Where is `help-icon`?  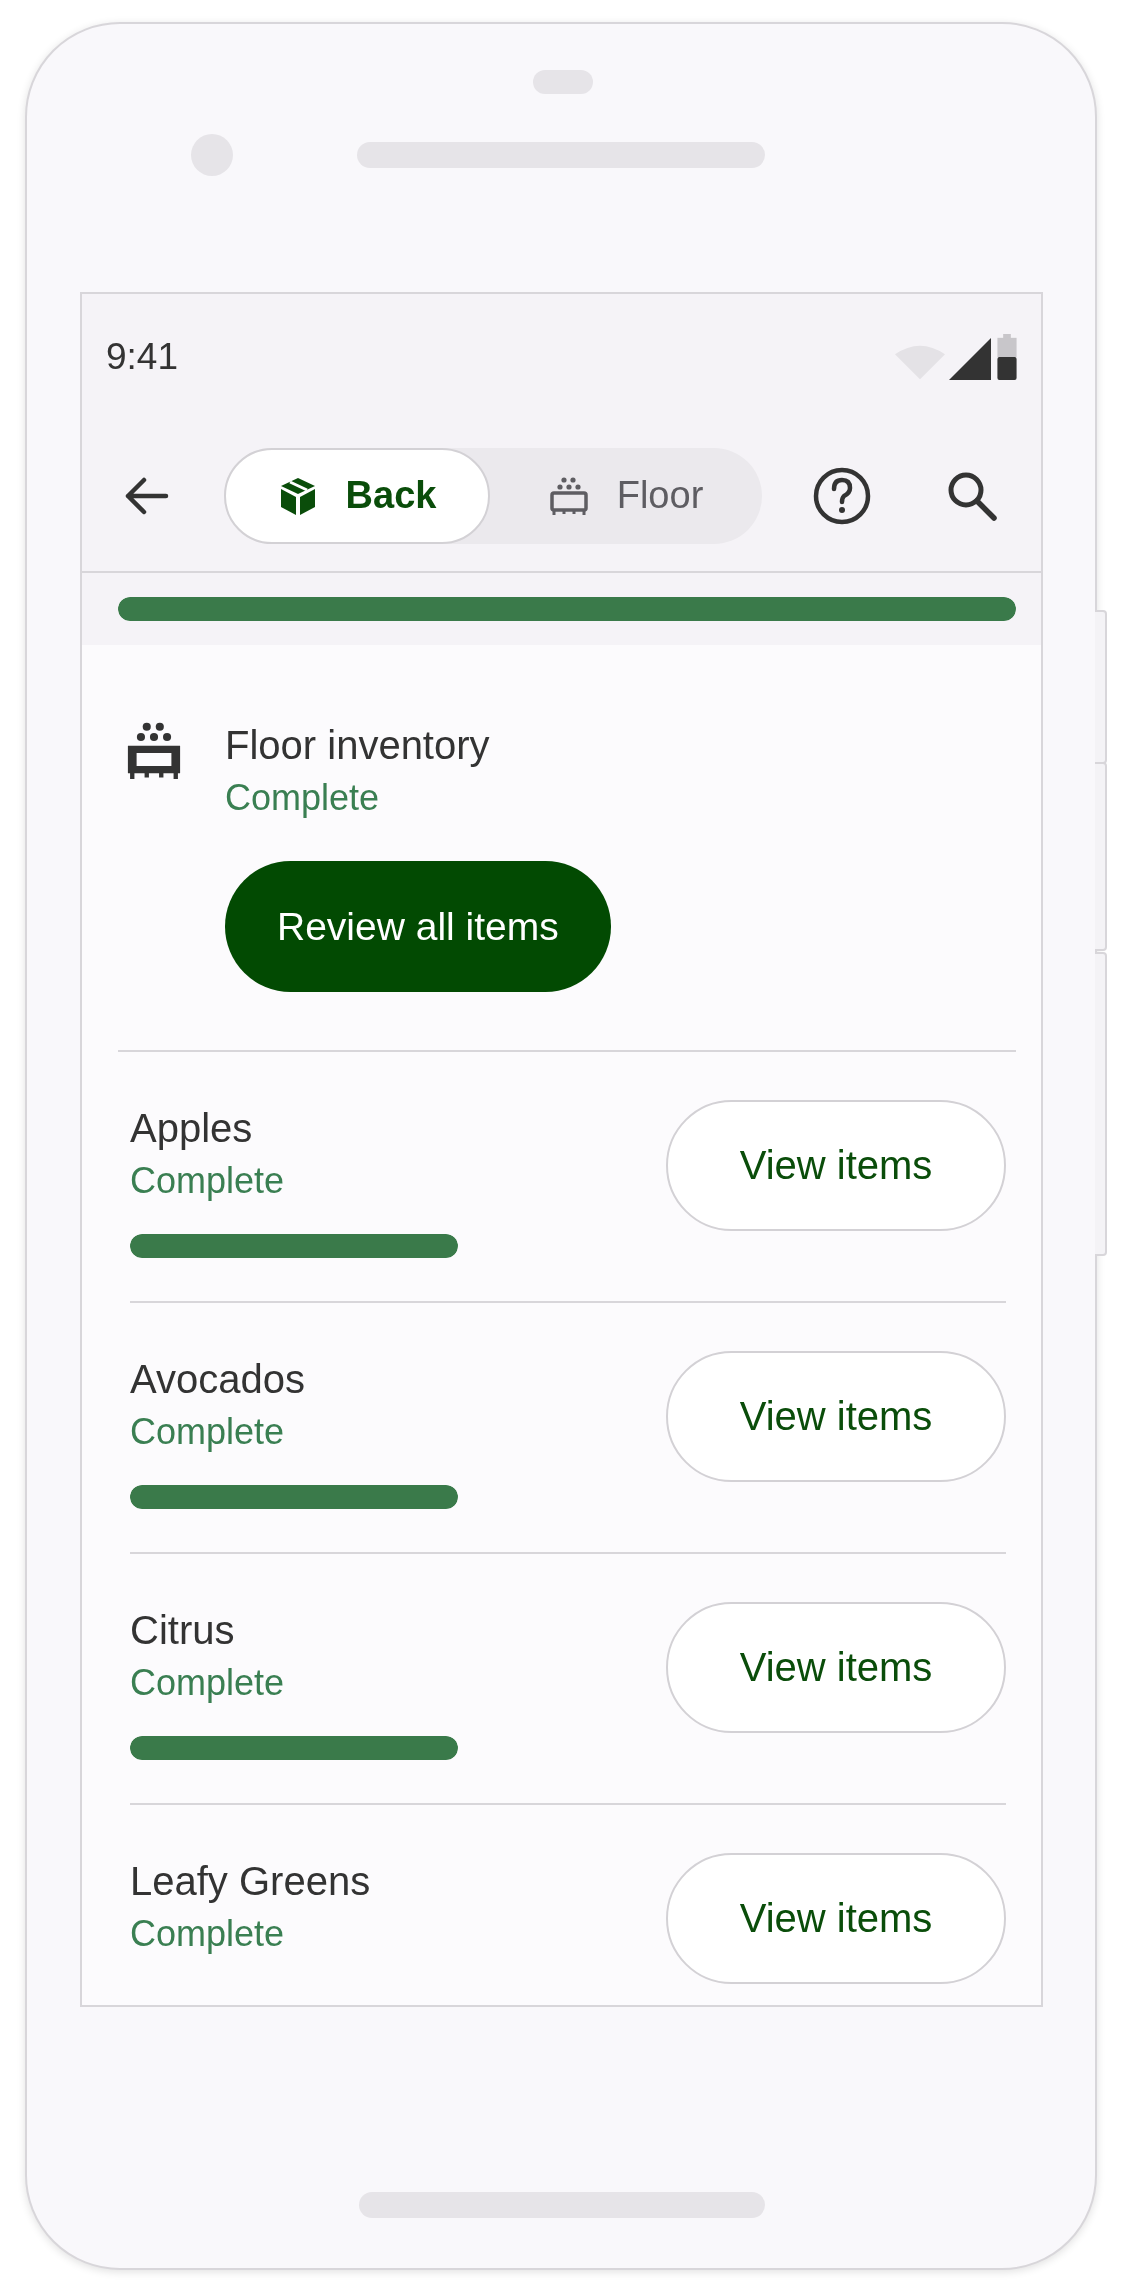
help-icon is located at coordinates (842, 495).